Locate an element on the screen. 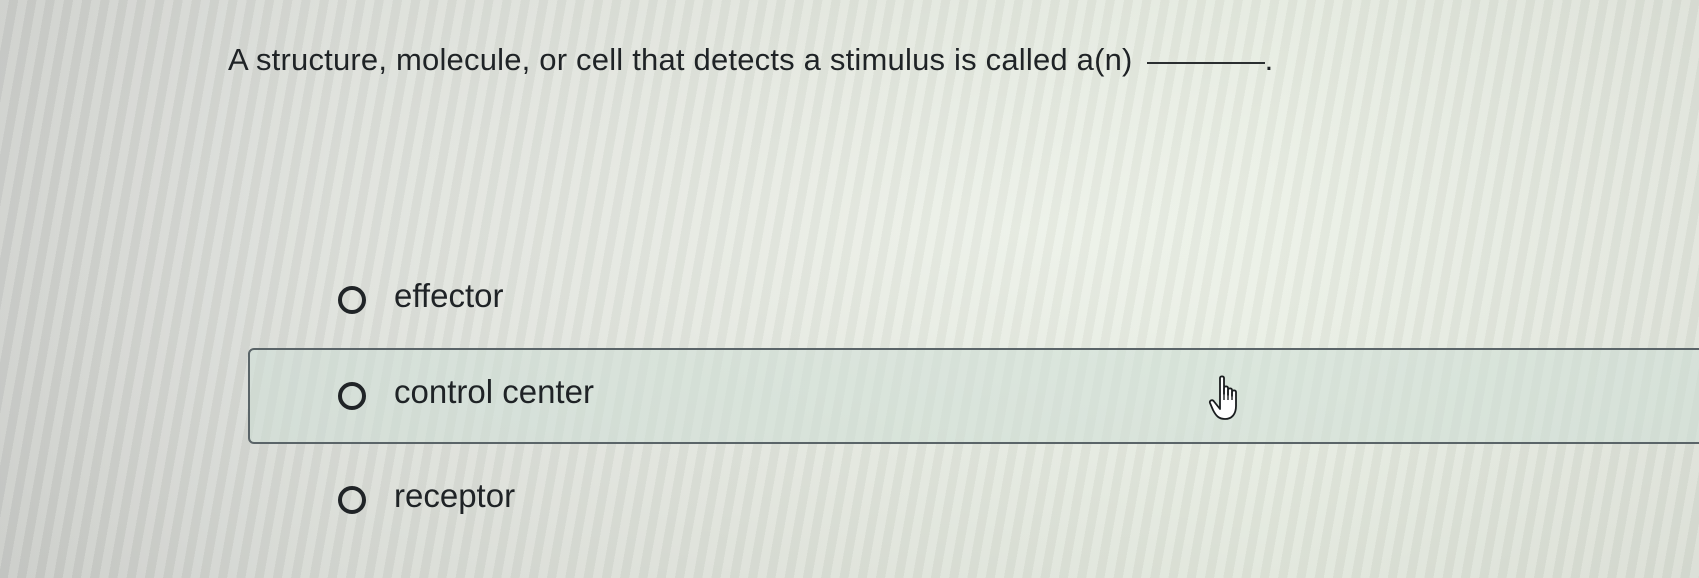  option-label: control center is located at coordinates (494, 391).